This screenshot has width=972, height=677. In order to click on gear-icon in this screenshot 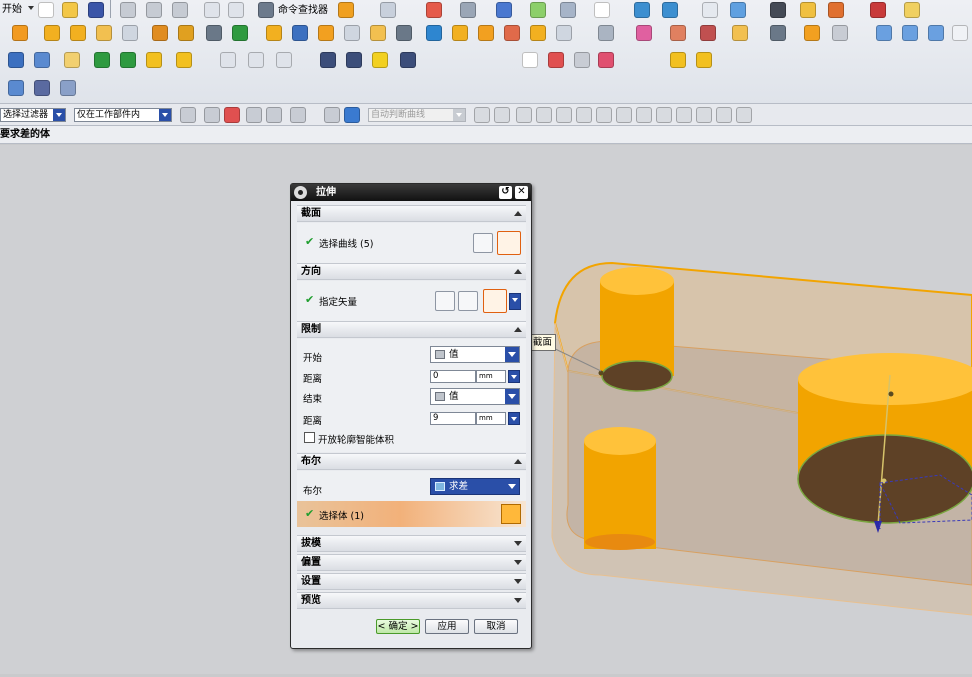, I will do `click(300, 192)`.